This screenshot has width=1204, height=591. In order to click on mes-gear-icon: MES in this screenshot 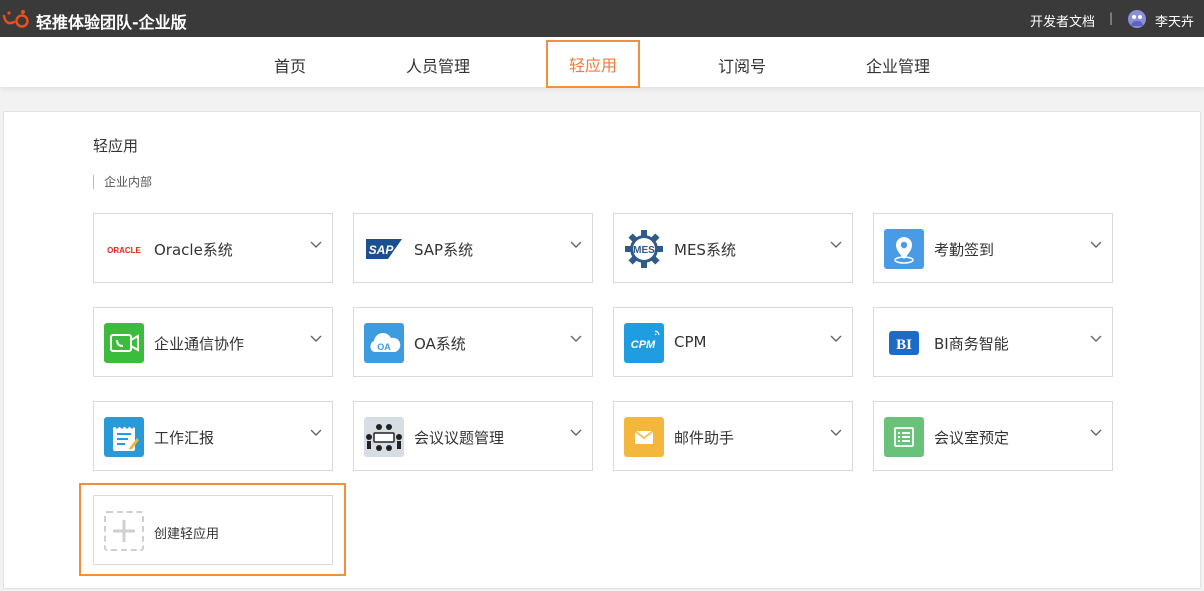, I will do `click(644, 249)`.